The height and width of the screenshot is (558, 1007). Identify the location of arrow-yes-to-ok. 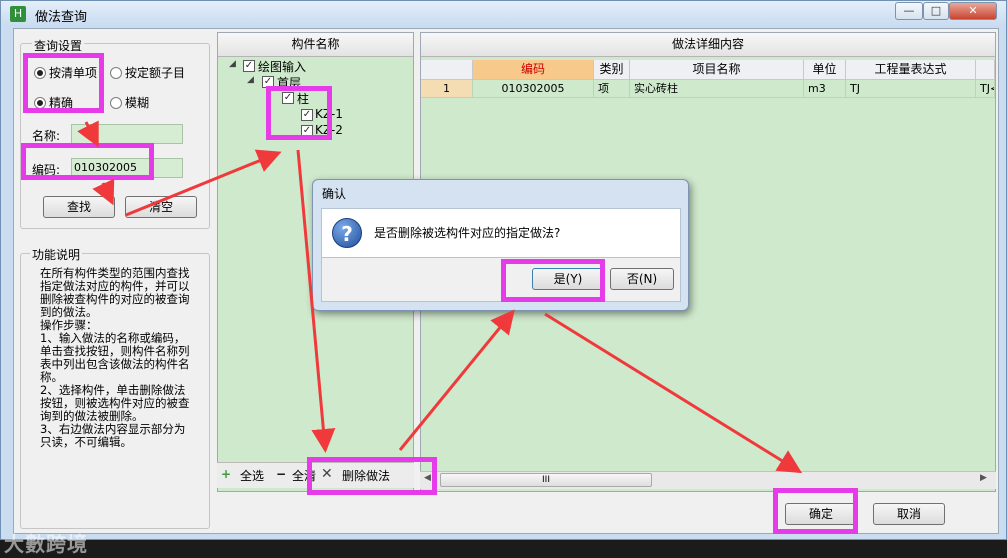
(673, 393).